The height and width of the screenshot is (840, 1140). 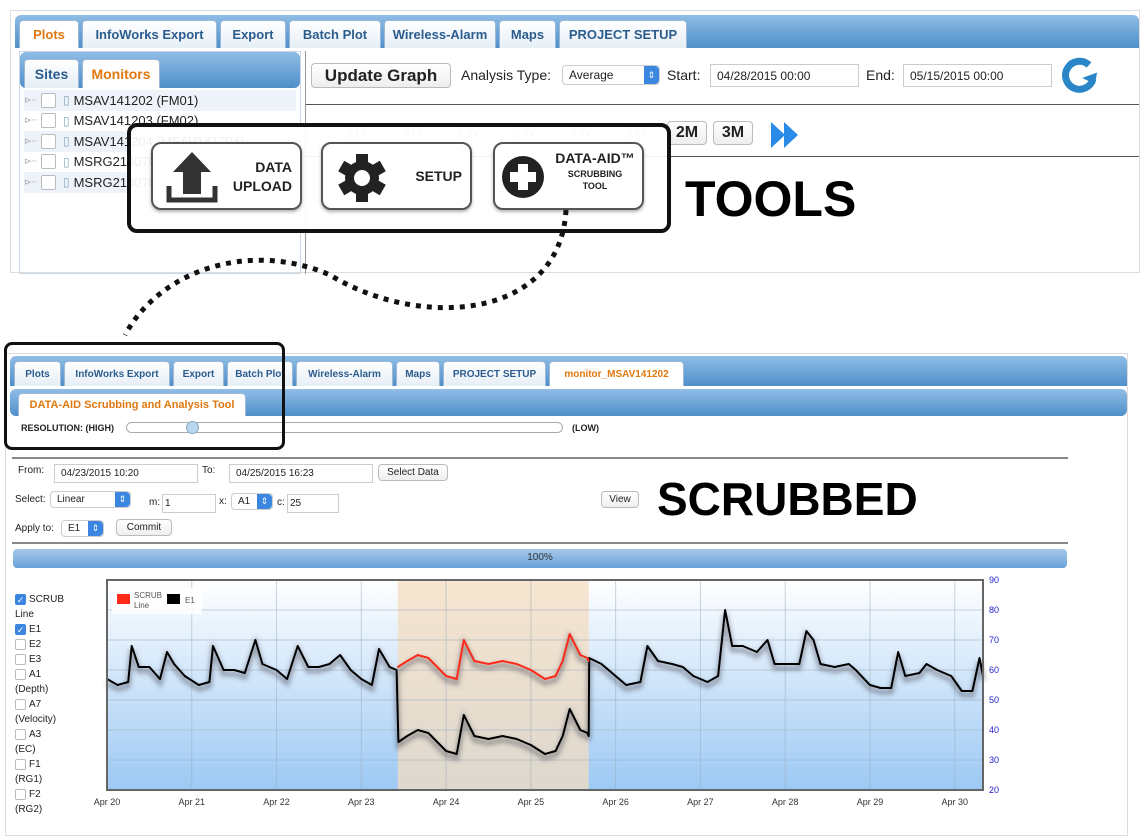 What do you see at coordinates (531, 802) in the screenshot?
I see `x-tick-label: Apr 25` at bounding box center [531, 802].